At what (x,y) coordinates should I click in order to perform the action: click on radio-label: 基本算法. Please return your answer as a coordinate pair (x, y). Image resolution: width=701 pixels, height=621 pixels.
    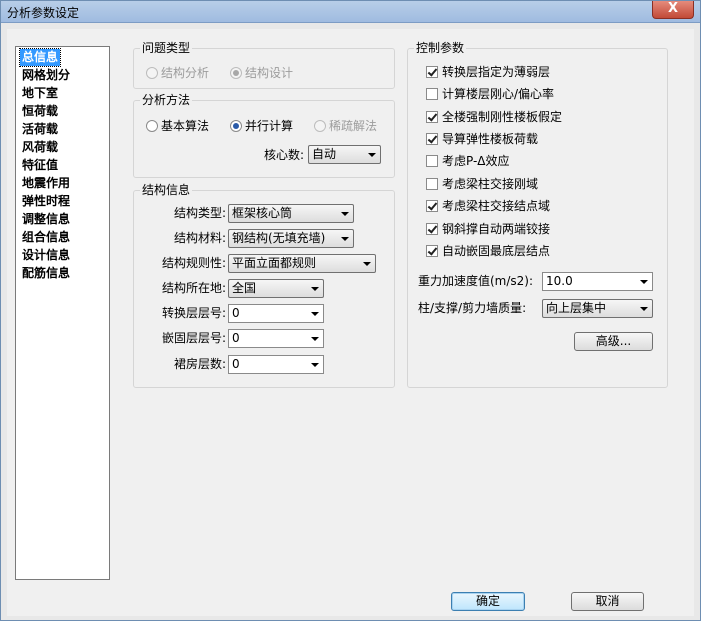
    Looking at the image, I should click on (185, 126).